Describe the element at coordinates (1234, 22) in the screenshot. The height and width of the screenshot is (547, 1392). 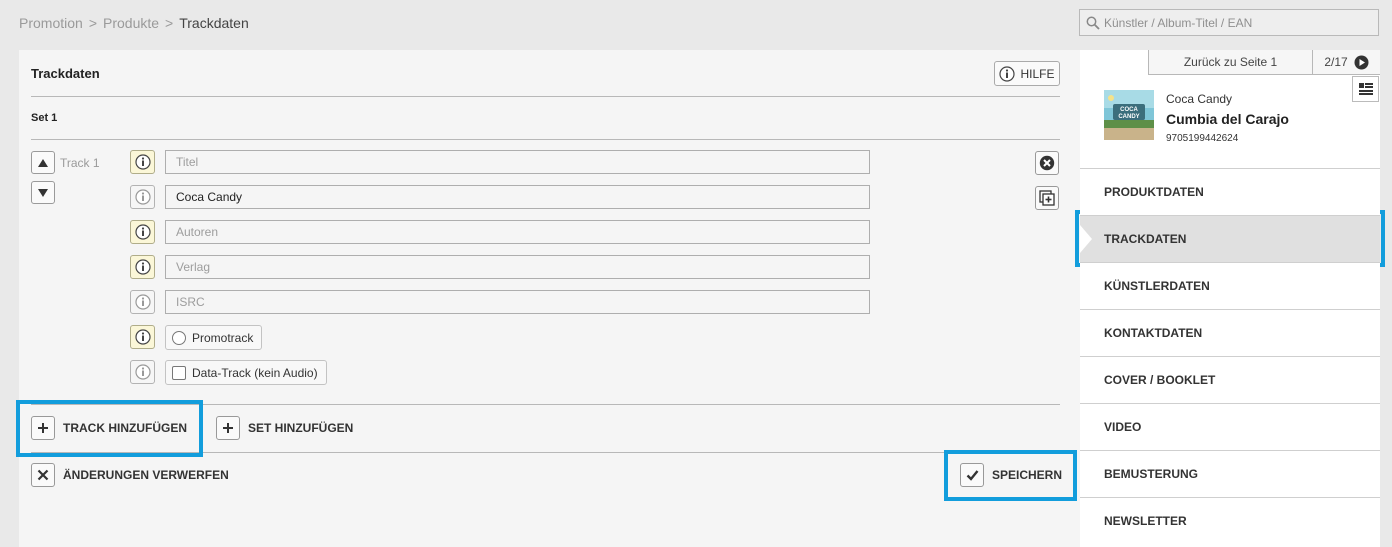
I see `search-input` at that location.